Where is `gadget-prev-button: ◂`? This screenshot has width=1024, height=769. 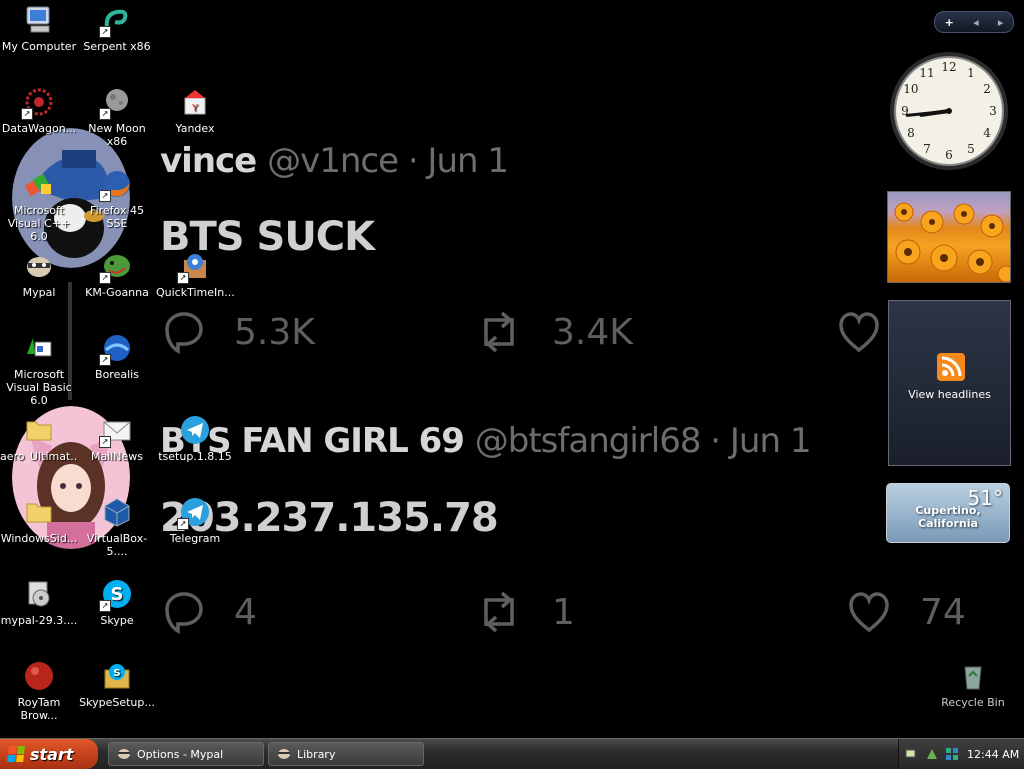 gadget-prev-button: ◂ is located at coordinates (976, 22).